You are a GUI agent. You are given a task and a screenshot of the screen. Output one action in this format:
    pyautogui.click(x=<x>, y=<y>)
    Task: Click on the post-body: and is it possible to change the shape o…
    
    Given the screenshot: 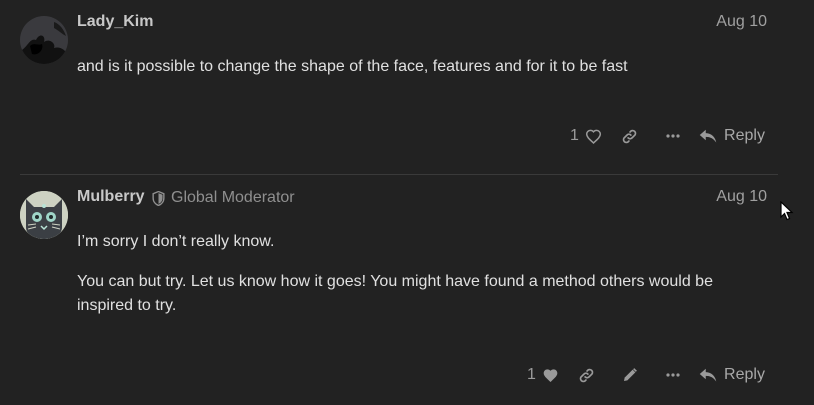 What is the action you would take?
    pyautogui.click(x=352, y=75)
    